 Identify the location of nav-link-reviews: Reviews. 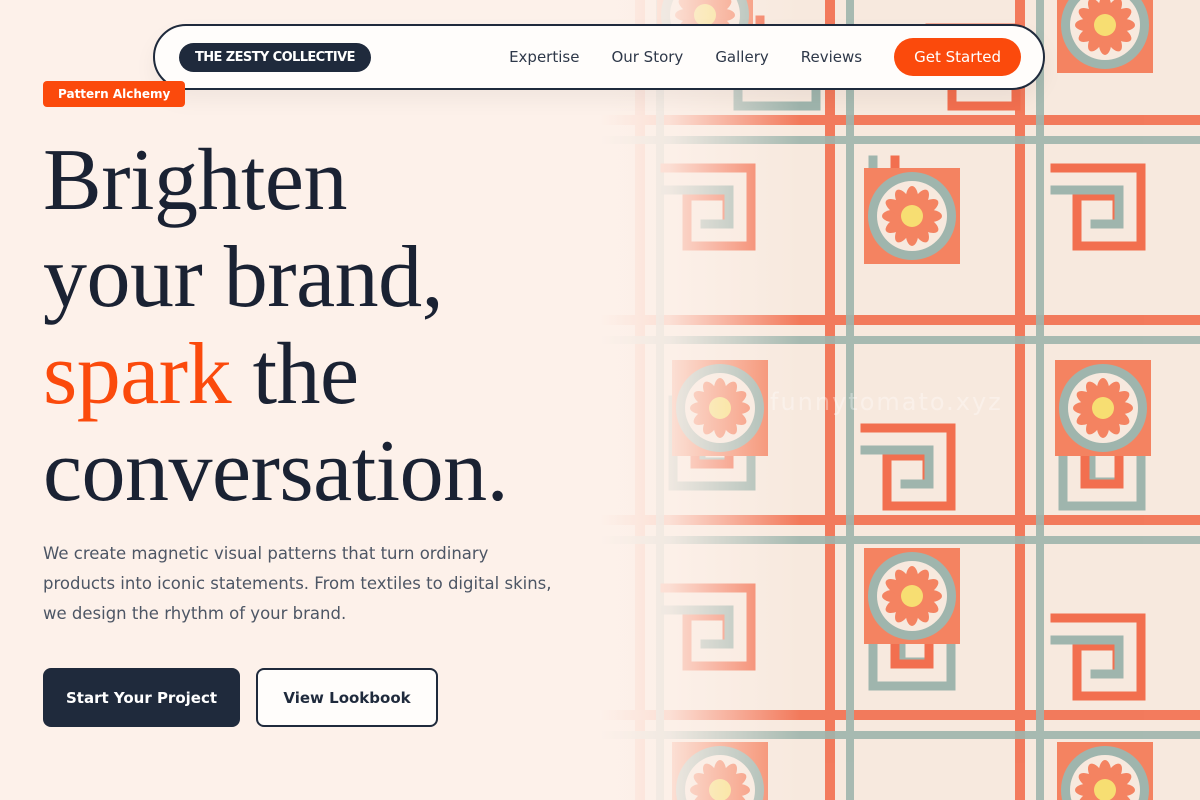
(831, 57).